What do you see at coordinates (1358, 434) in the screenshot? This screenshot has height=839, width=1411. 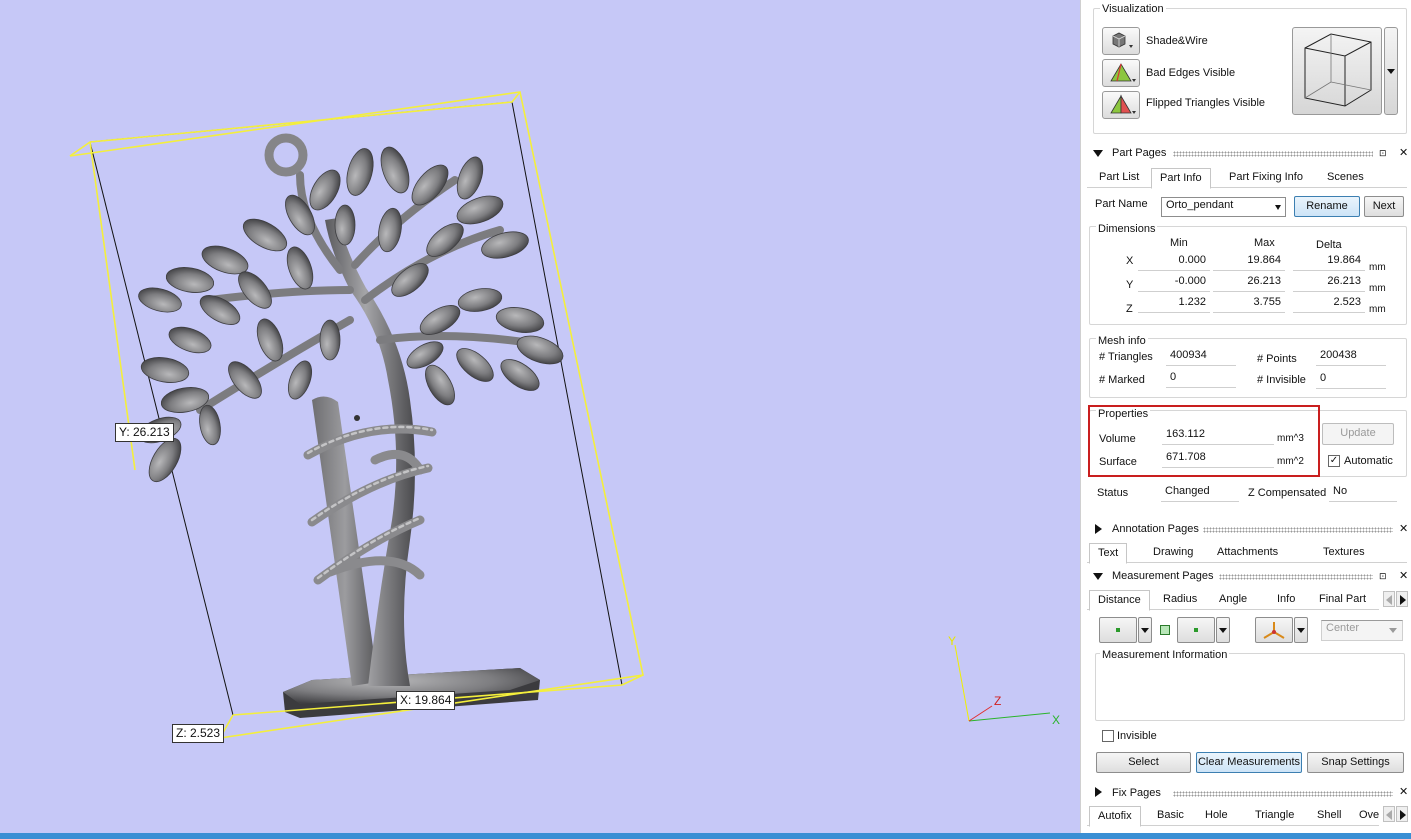 I see `update-button: Update` at bounding box center [1358, 434].